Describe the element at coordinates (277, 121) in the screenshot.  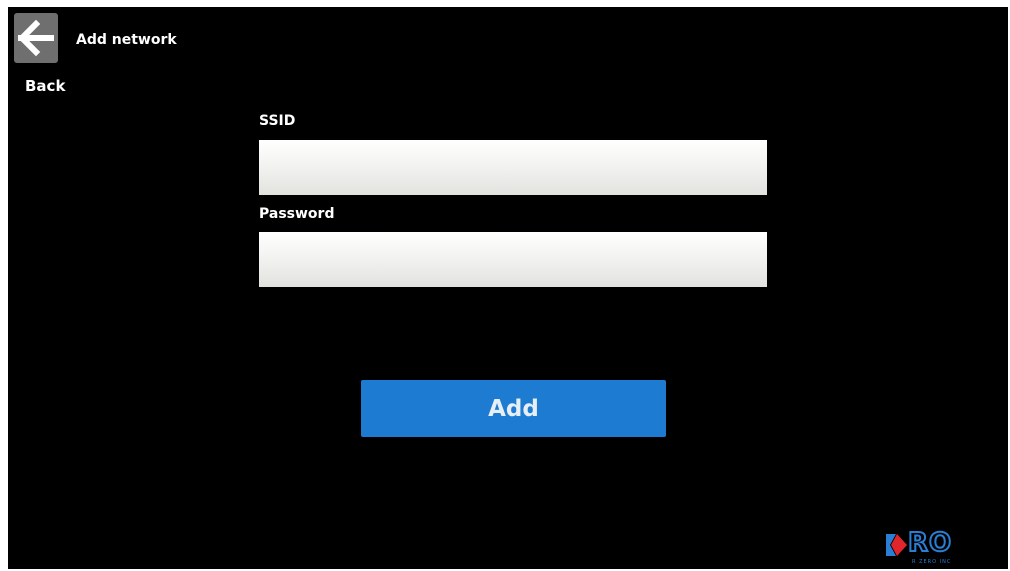
I see `ssid-label: SSID` at that location.